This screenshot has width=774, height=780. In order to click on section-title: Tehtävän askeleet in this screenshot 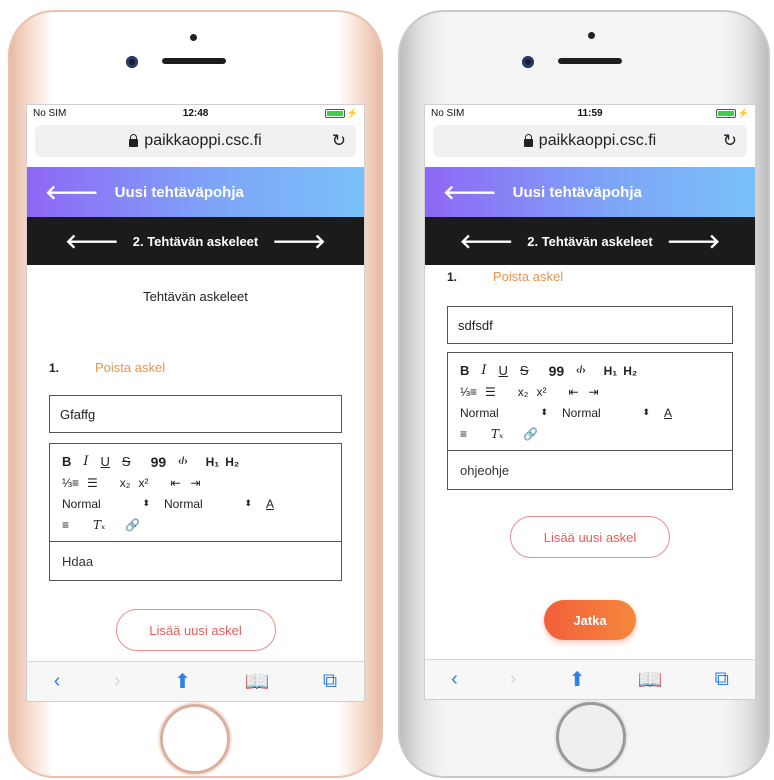, I will do `click(195, 296)`.